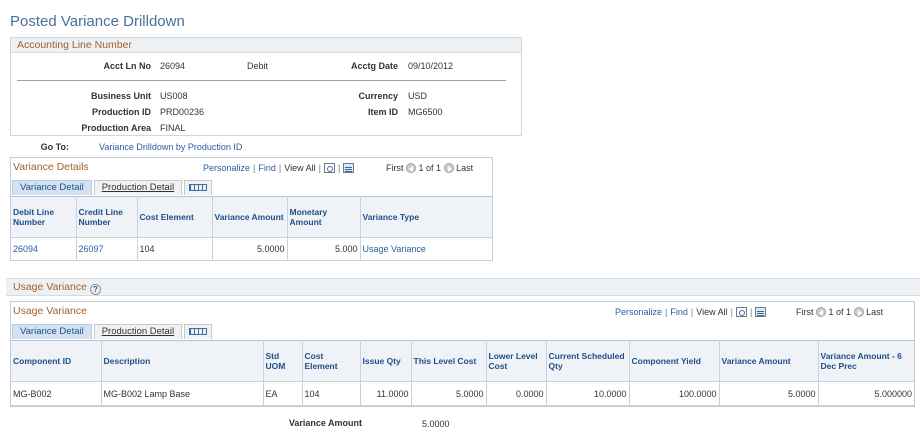  What do you see at coordinates (418, 96) in the screenshot?
I see `currency-value: USD` at bounding box center [418, 96].